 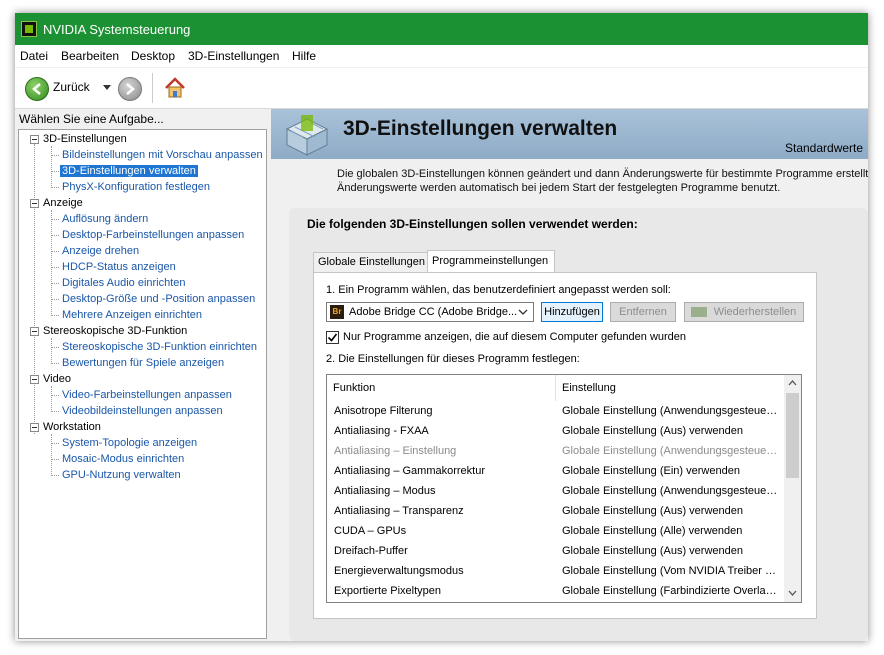 I want to click on tree-category-workstation: Workstation, so click(x=72, y=427).